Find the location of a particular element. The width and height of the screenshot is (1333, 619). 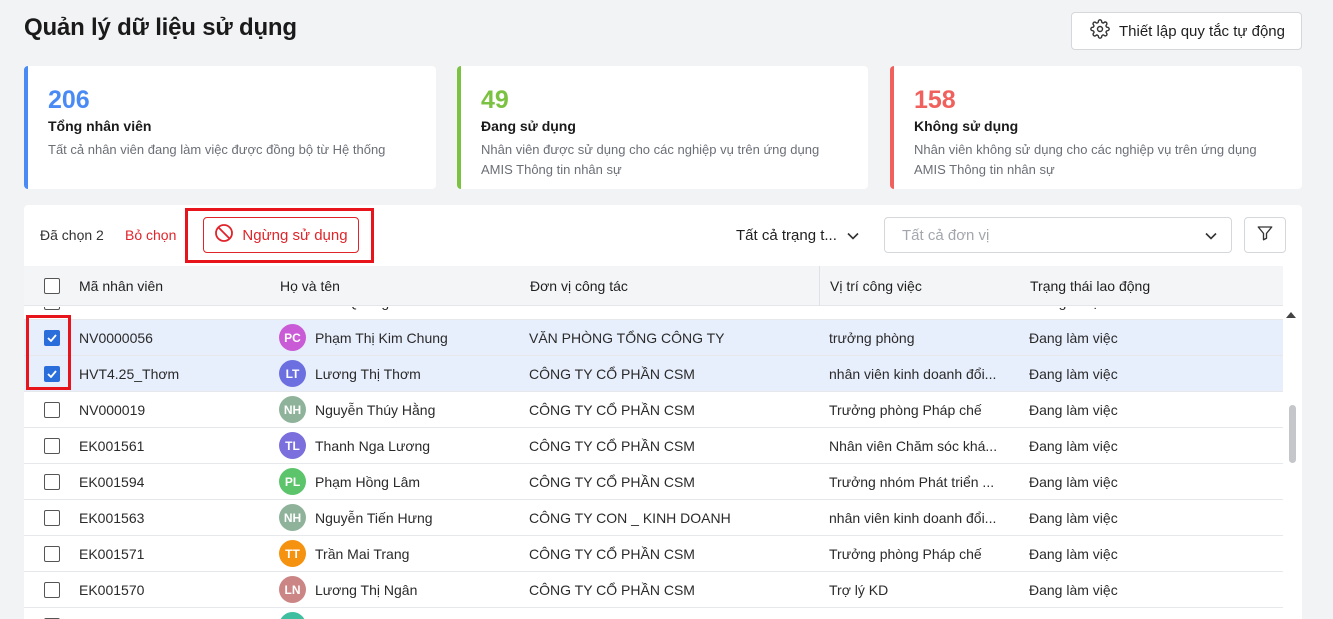

avatar: PL is located at coordinates (292, 481).